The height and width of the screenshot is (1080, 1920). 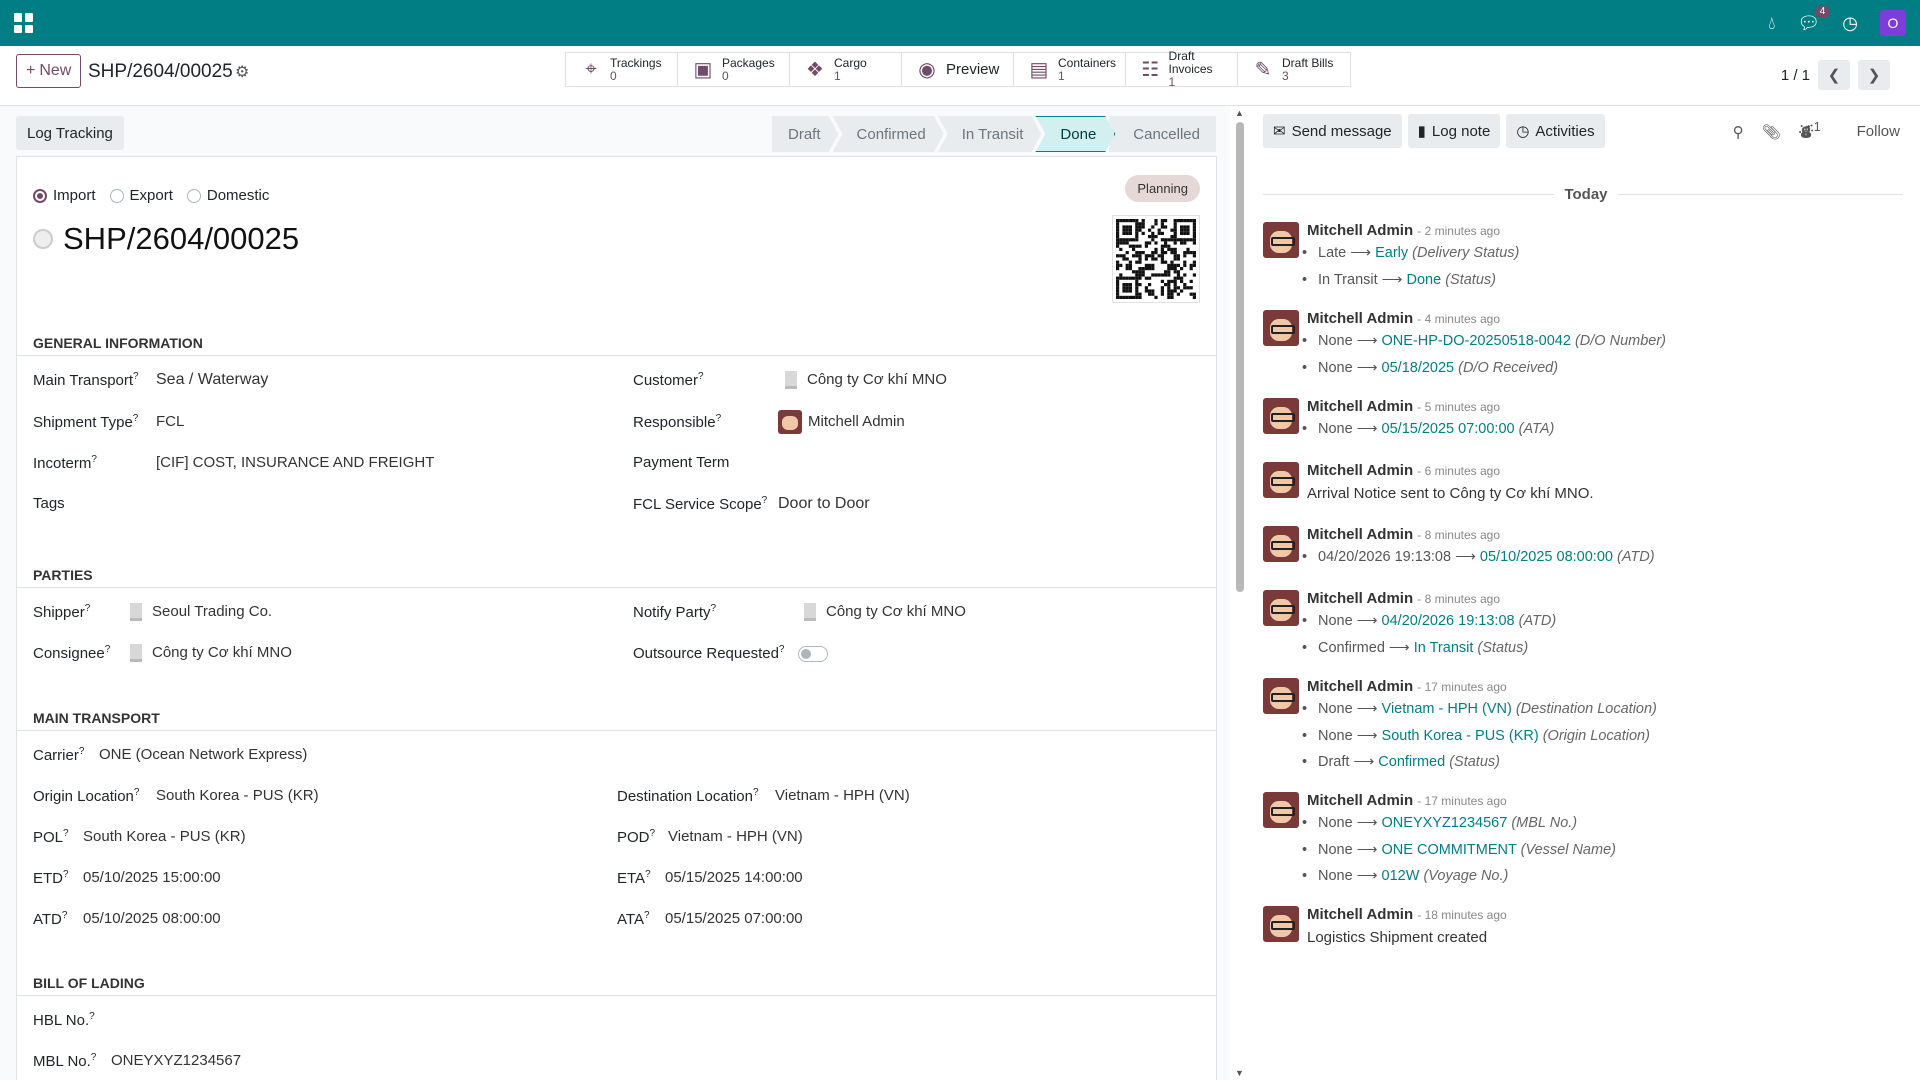 What do you see at coordinates (193, 195) in the screenshot?
I see `radio-domestic-dot` at bounding box center [193, 195].